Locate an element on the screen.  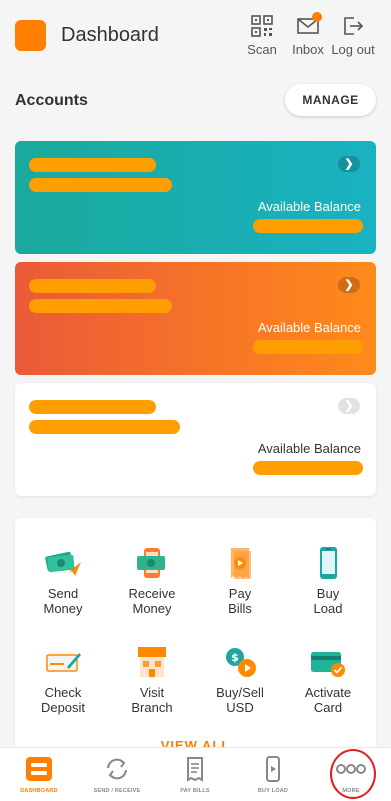
tab-label: PAY BILLS is located at coordinates (195, 791).